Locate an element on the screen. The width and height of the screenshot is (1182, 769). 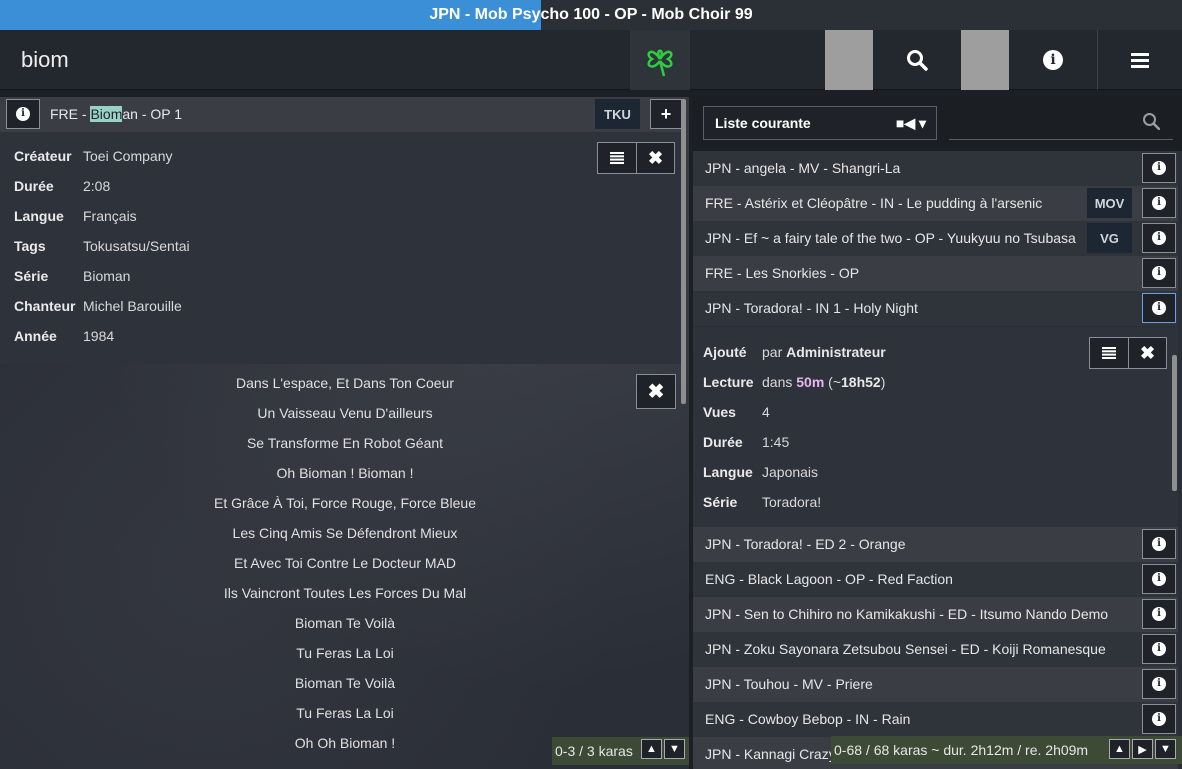
detail-value: Tokusatsu/Sentai is located at coordinates (136, 246).